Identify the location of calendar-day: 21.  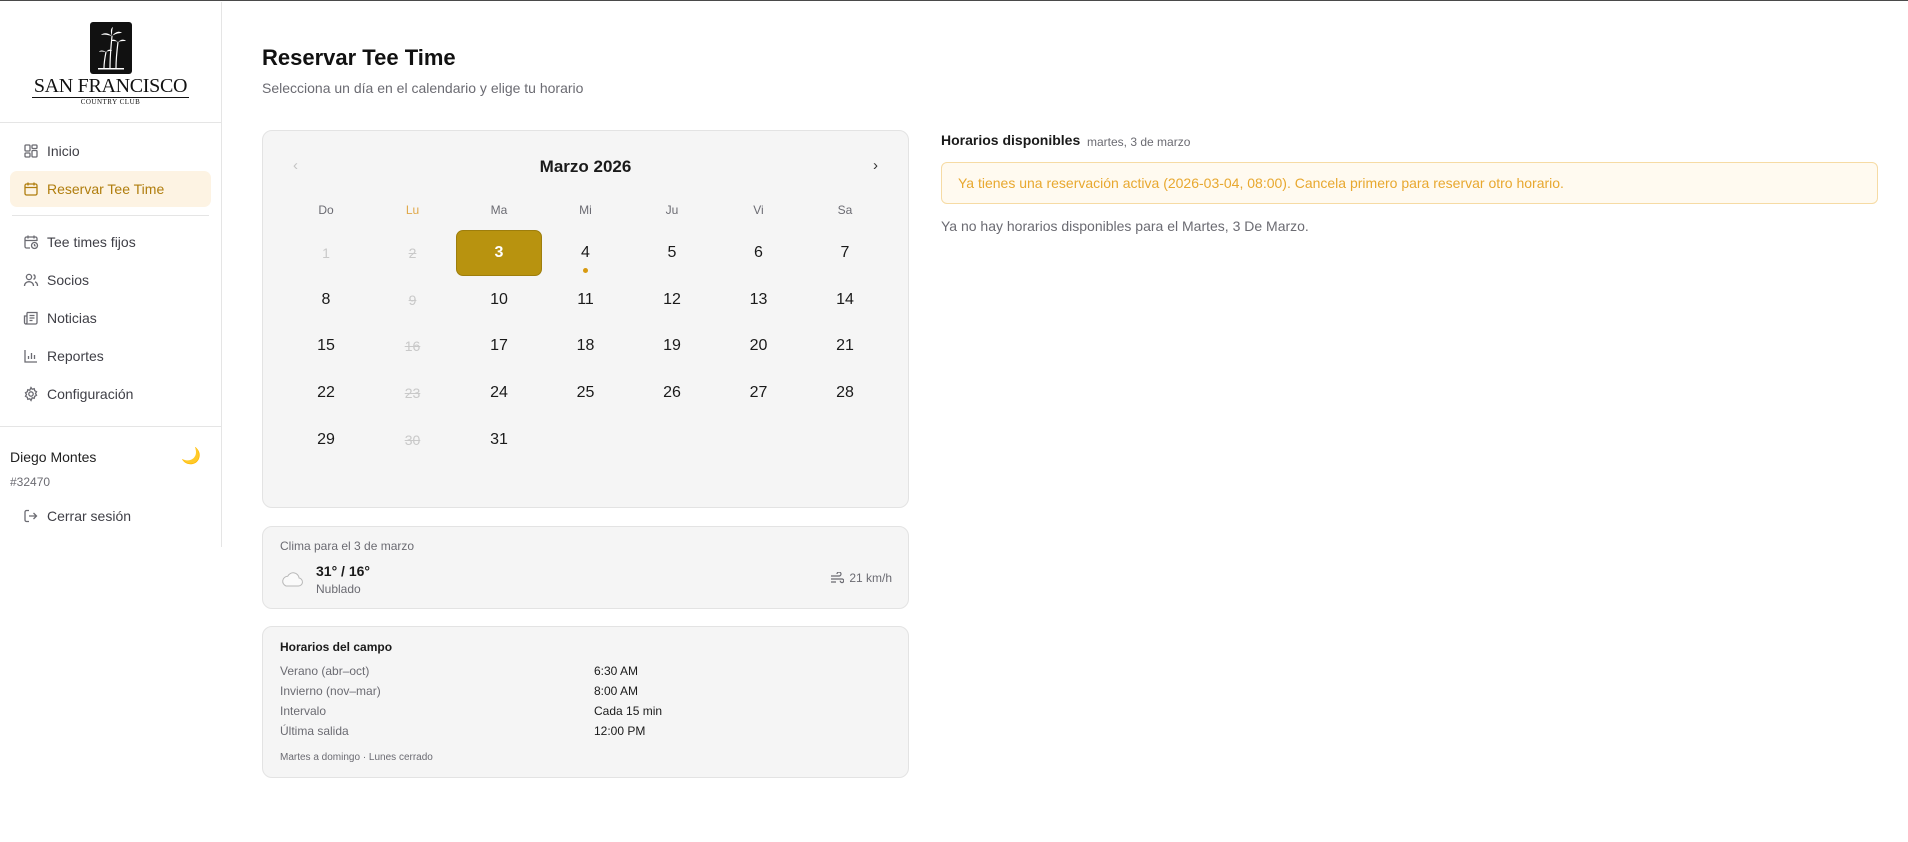
(845, 346).